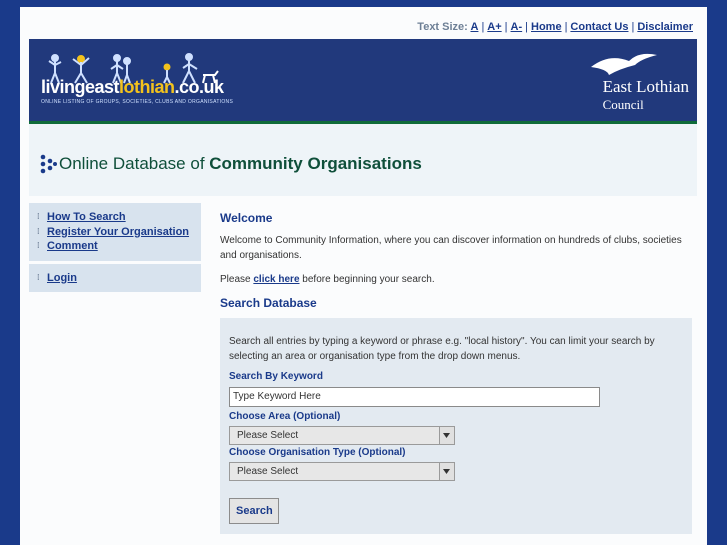 The height and width of the screenshot is (545, 727). I want to click on area-select: Please Select, so click(342, 435).